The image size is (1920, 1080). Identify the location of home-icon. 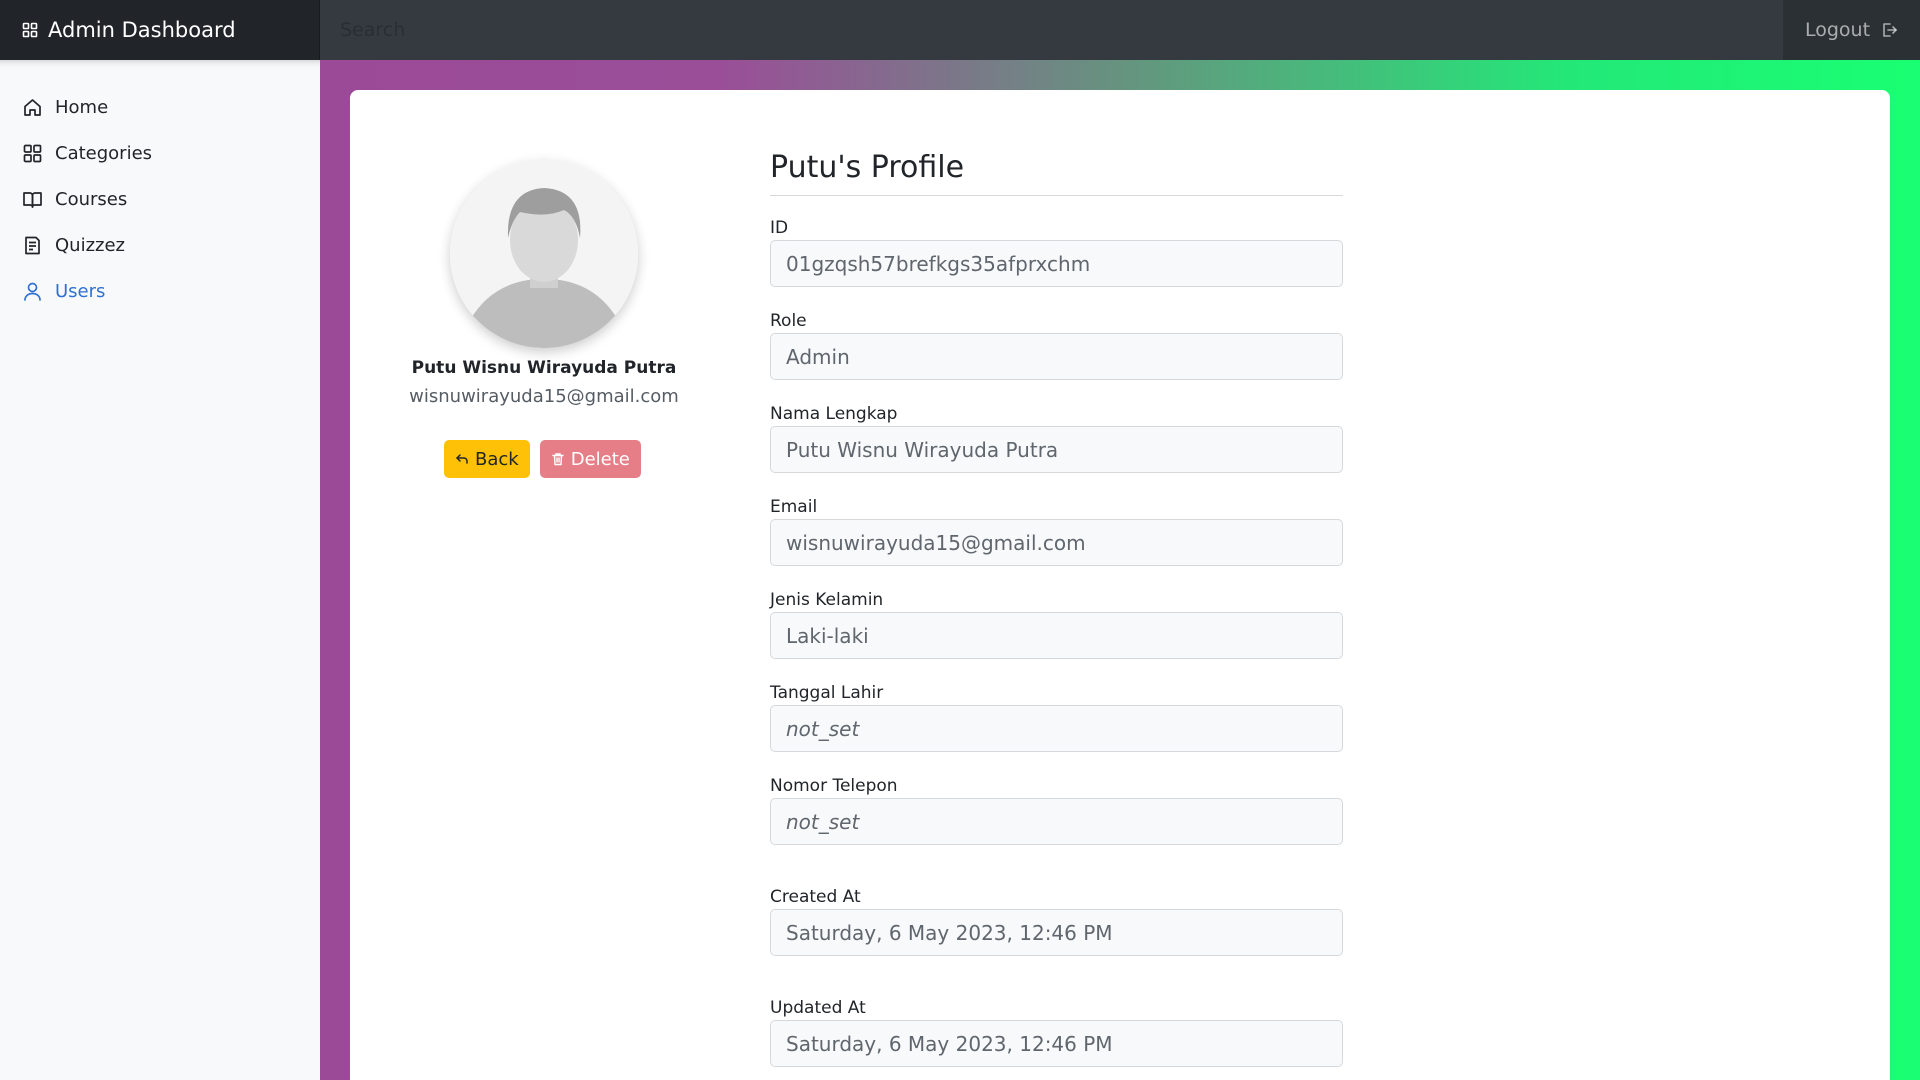
(32, 107).